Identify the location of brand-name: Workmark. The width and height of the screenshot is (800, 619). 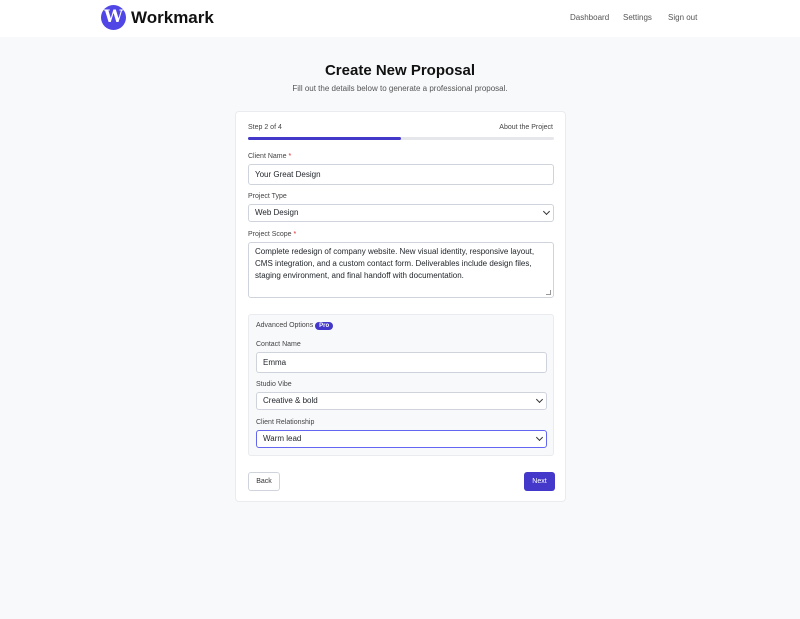
(172, 18).